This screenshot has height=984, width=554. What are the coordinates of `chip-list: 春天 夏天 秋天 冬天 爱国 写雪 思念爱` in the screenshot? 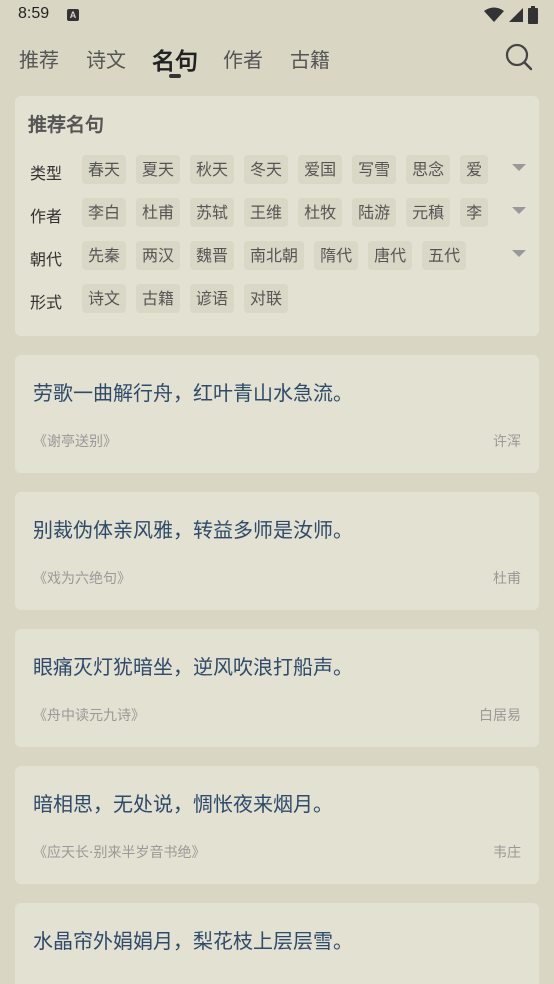 It's located at (304, 170).